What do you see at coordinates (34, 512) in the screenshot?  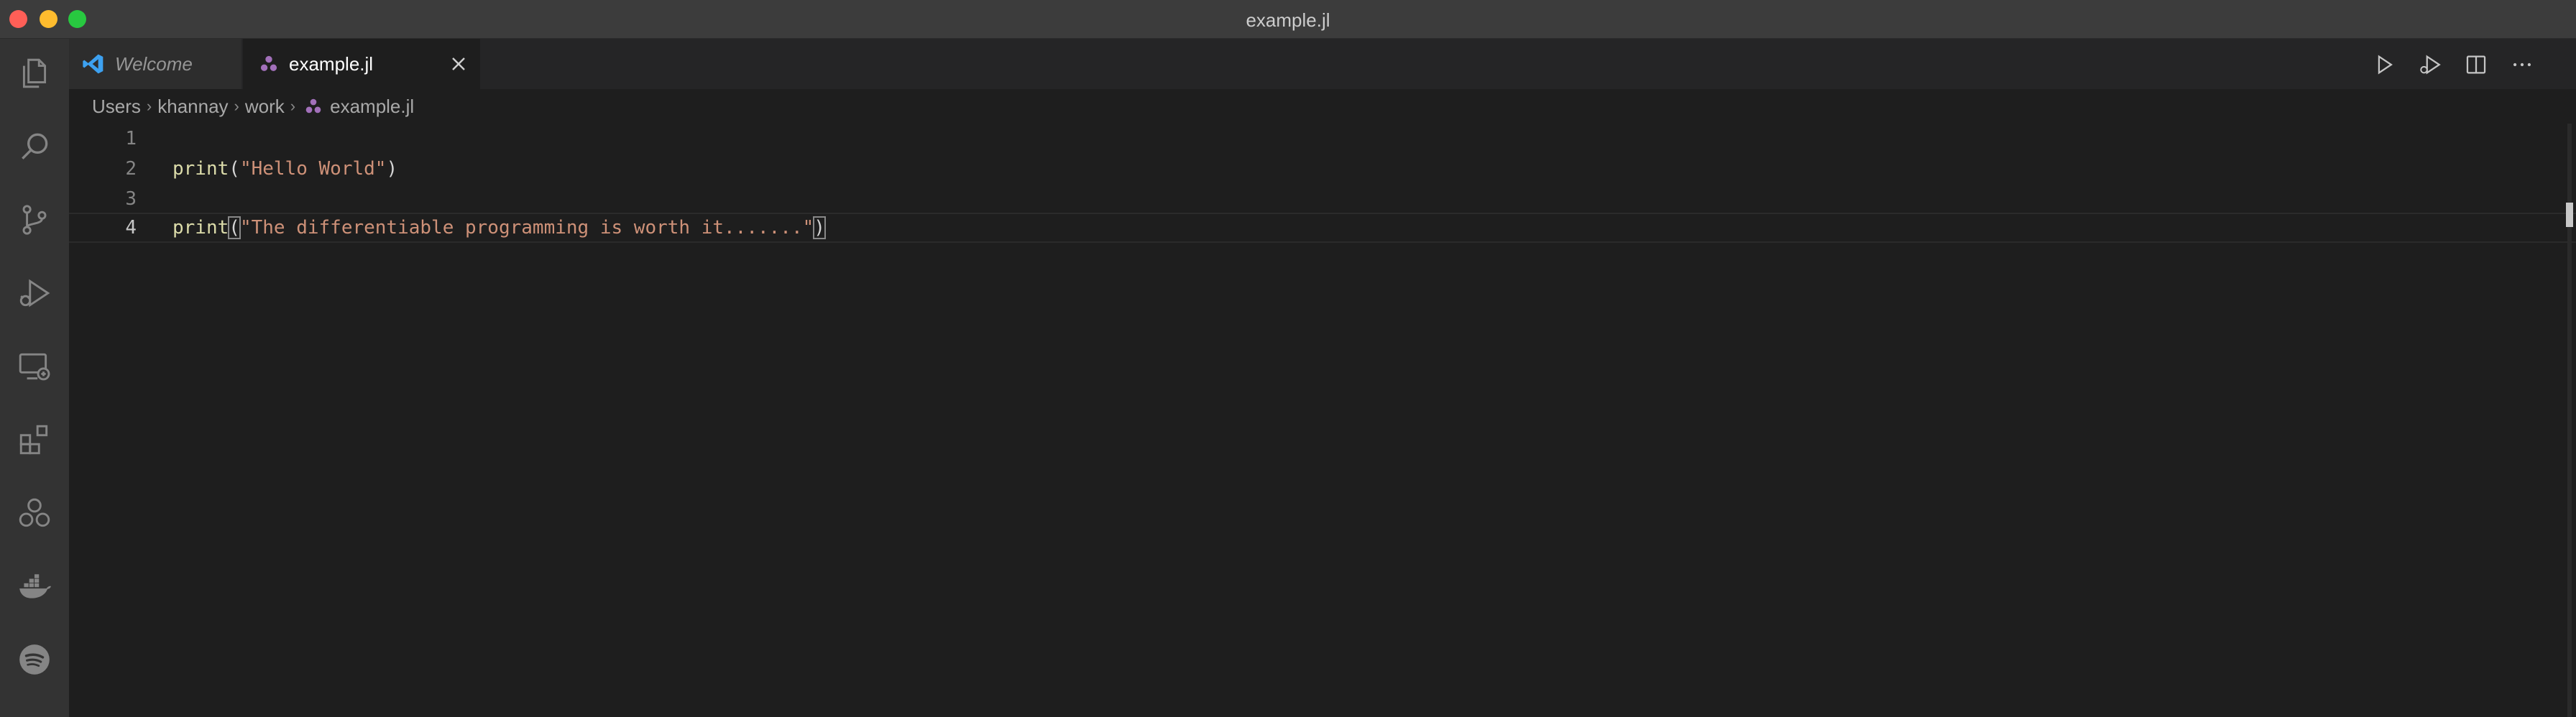 I see `julia-icon` at bounding box center [34, 512].